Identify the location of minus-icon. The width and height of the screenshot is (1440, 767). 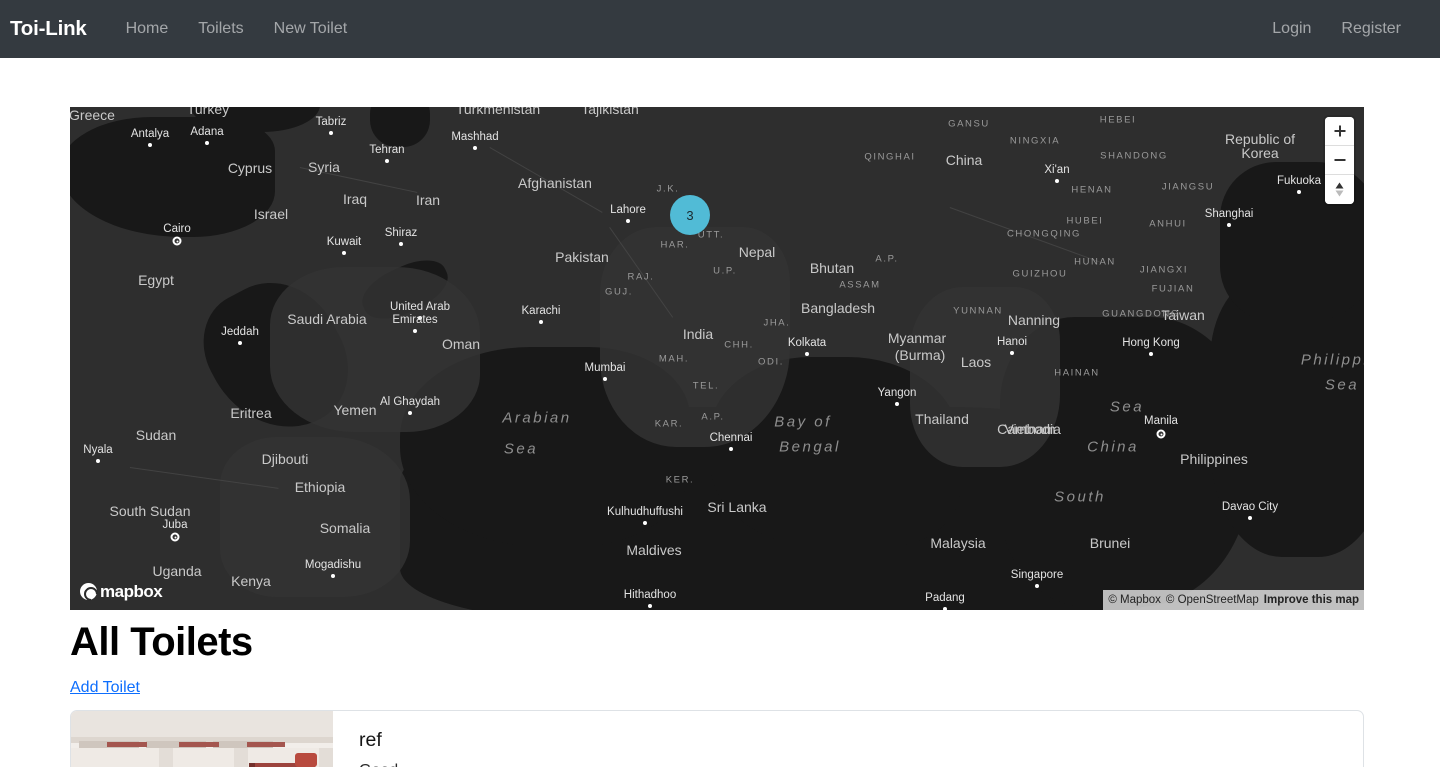
(1339, 160).